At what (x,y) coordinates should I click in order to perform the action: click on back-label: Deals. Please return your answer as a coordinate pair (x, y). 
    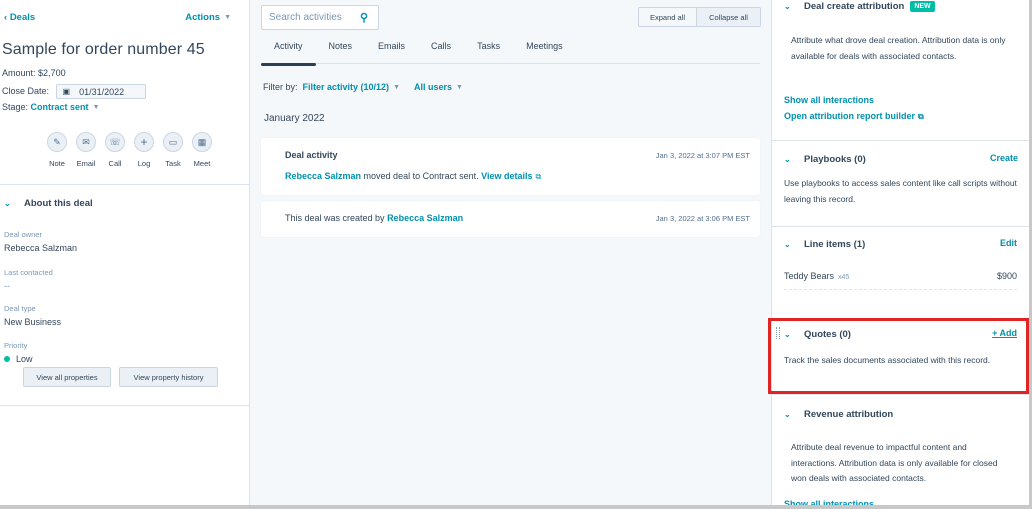
    Looking at the image, I should click on (22, 17).